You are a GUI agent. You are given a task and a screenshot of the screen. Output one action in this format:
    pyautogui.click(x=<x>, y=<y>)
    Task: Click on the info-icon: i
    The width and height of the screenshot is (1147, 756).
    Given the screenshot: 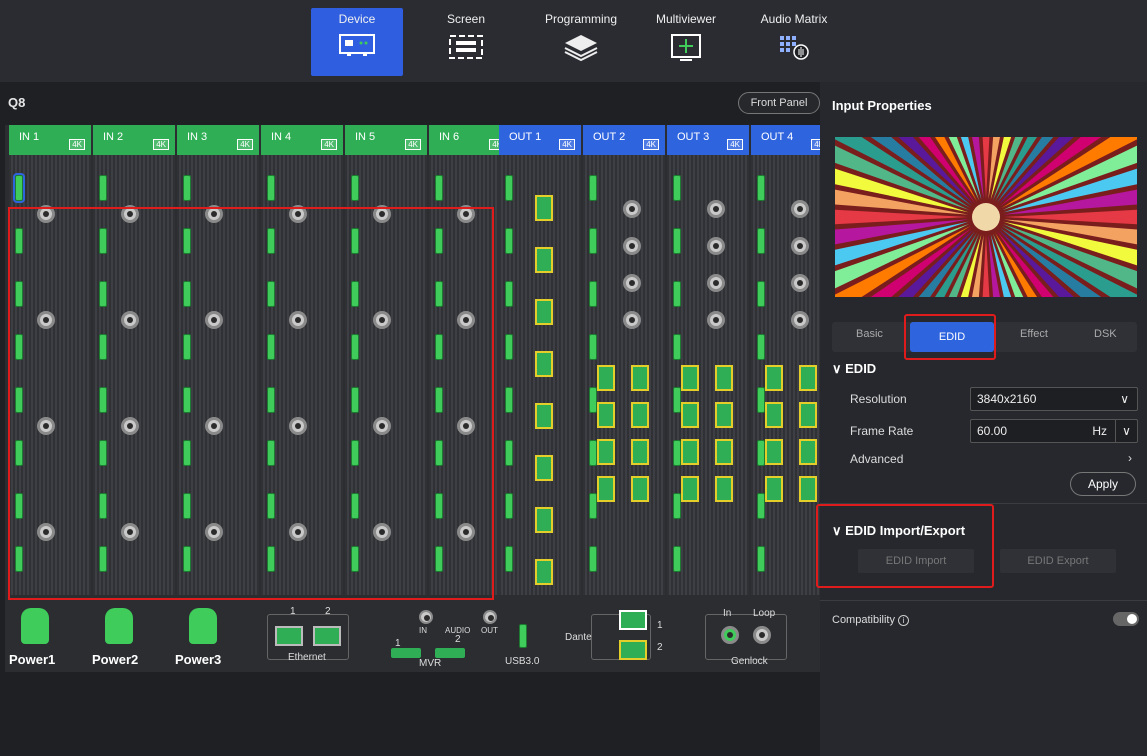 What is the action you would take?
    pyautogui.click(x=904, y=620)
    